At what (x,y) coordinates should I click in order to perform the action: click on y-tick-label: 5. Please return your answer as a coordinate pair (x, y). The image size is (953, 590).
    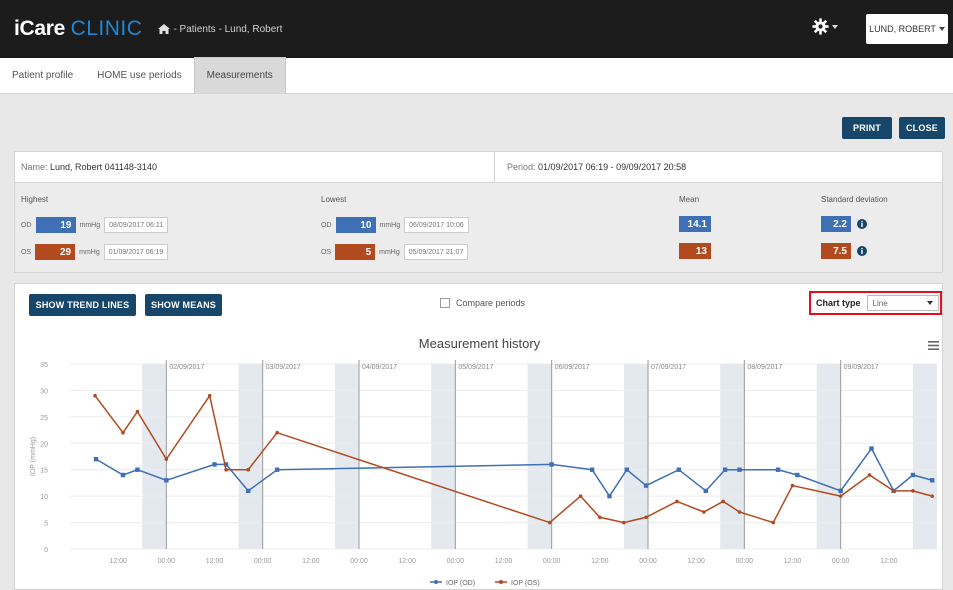
    Looking at the image, I should click on (46, 524).